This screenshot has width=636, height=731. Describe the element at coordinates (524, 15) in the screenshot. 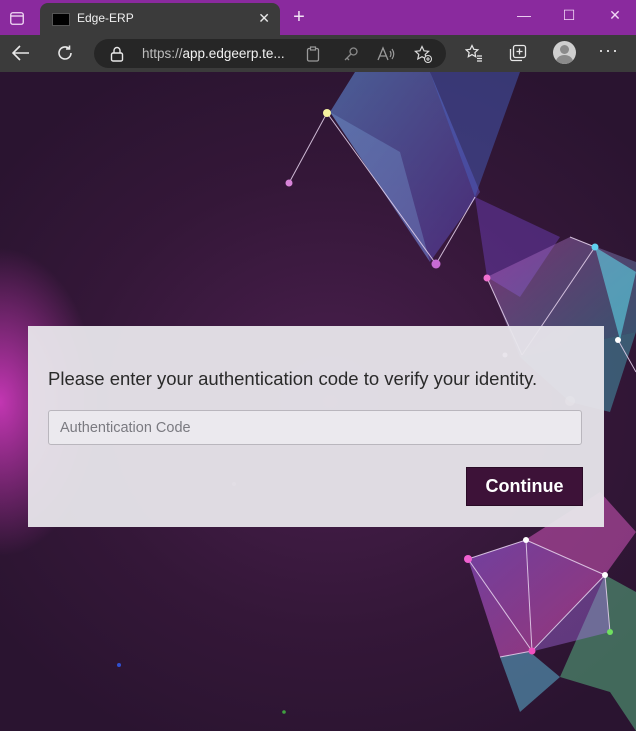

I see `minimize-button: —` at that location.